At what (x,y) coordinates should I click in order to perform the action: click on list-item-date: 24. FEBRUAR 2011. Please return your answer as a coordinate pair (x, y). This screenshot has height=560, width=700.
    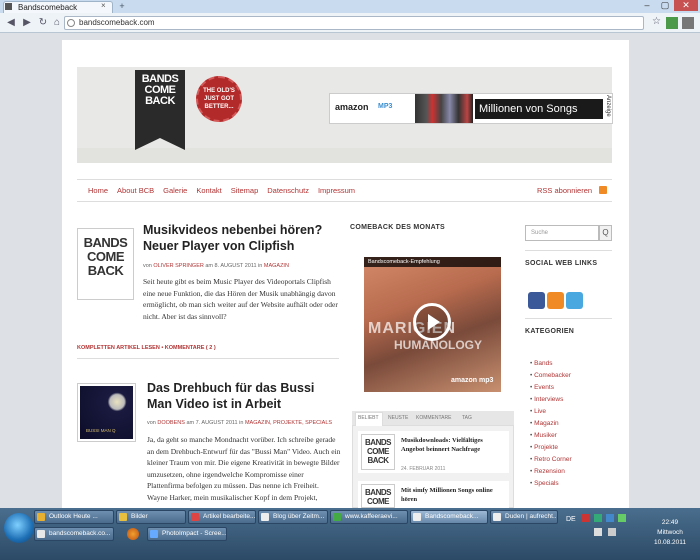
    Looking at the image, I should click on (423, 469).